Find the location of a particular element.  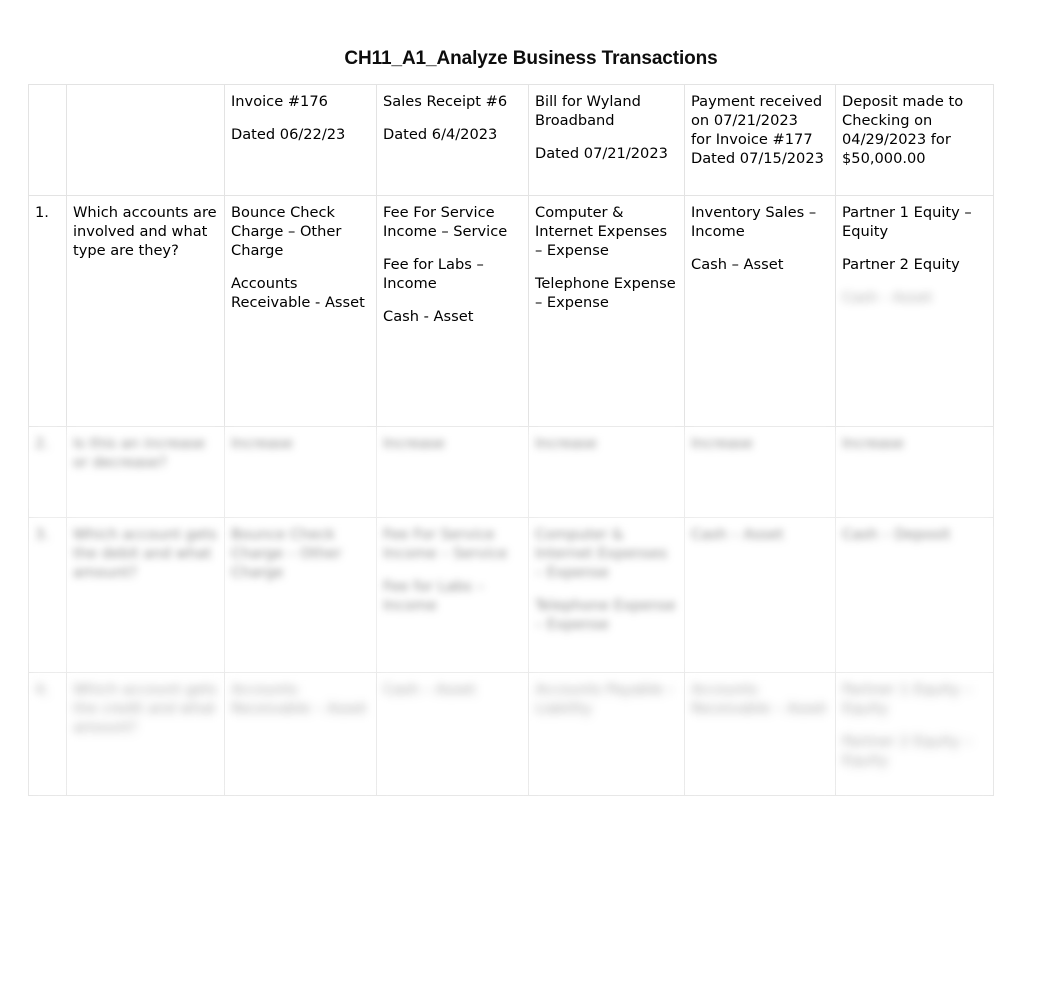

header-line-1: Payment received on 07/21/2023 is located at coordinates (757, 111).